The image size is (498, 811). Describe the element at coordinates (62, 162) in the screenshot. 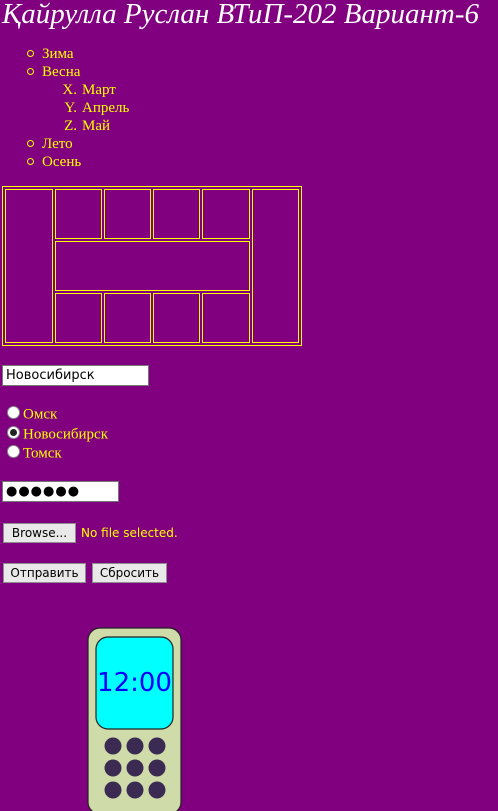

I see `season-label: Осень` at that location.